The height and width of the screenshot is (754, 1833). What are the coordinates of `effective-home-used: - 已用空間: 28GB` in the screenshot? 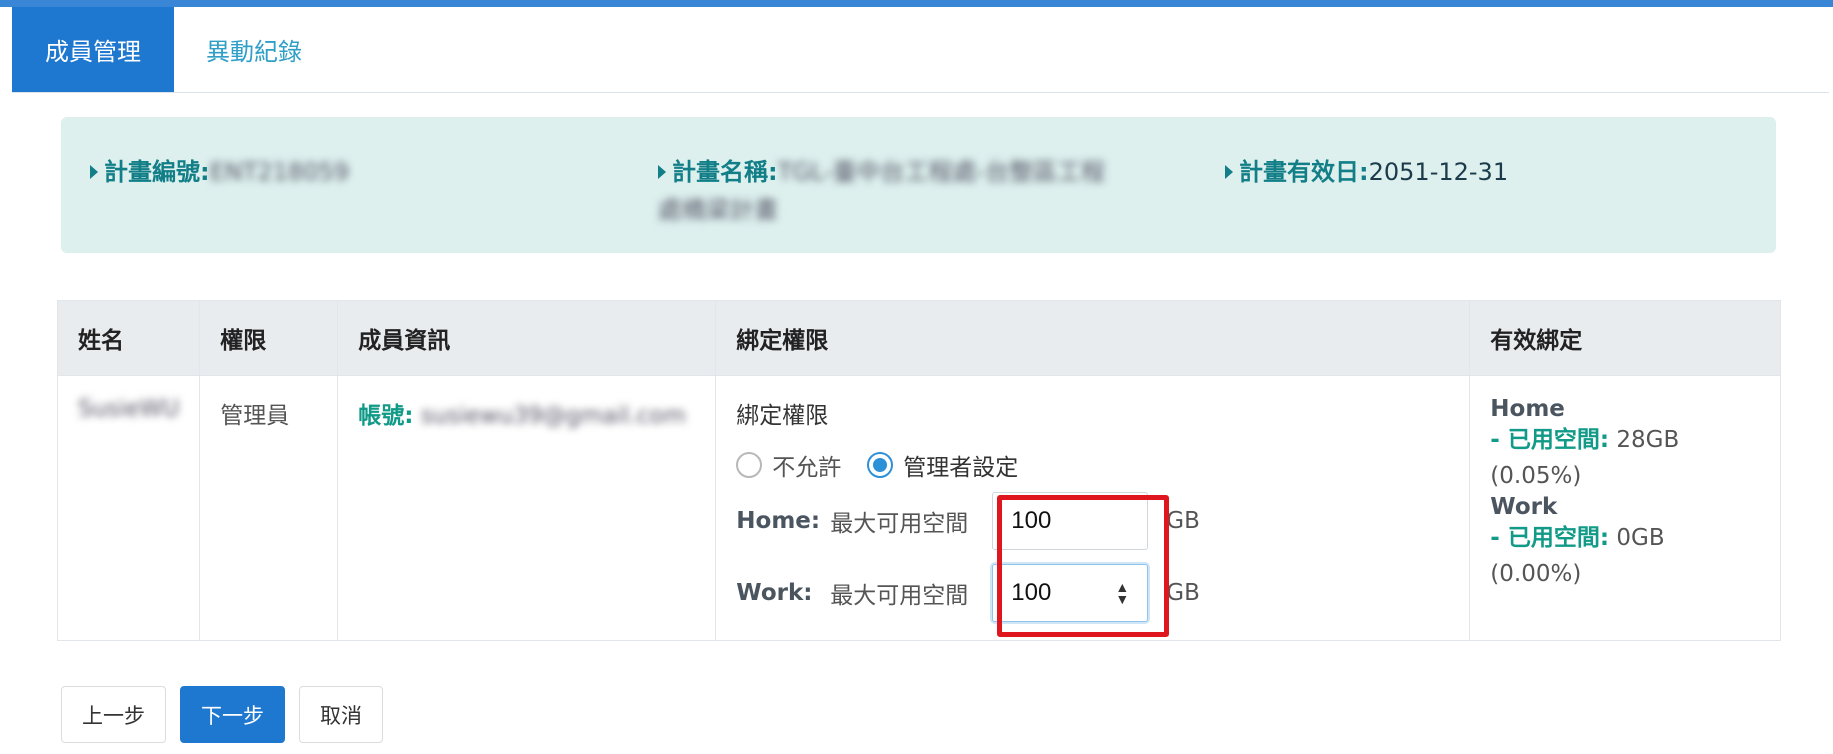 It's located at (1625, 440).